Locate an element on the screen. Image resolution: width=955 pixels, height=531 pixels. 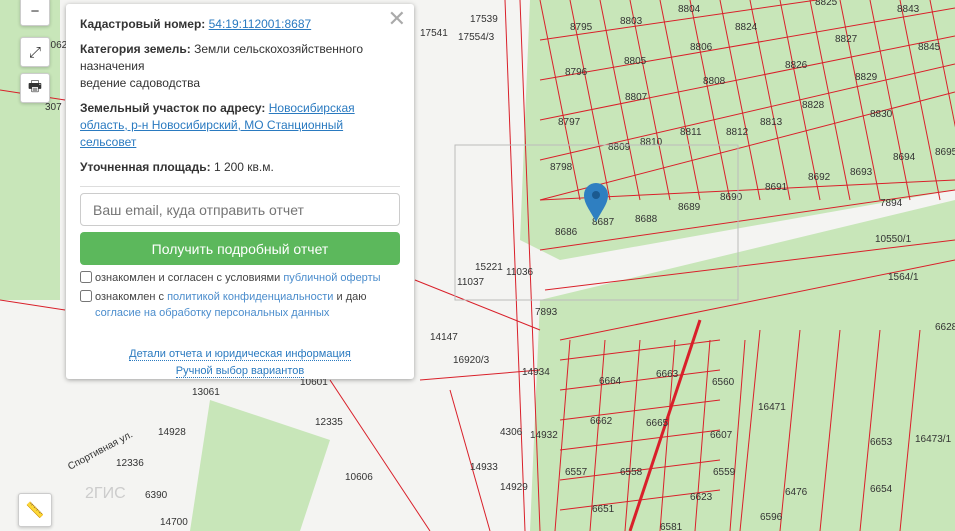
parcel-number-label: 6664 is located at coordinates (610, 381).